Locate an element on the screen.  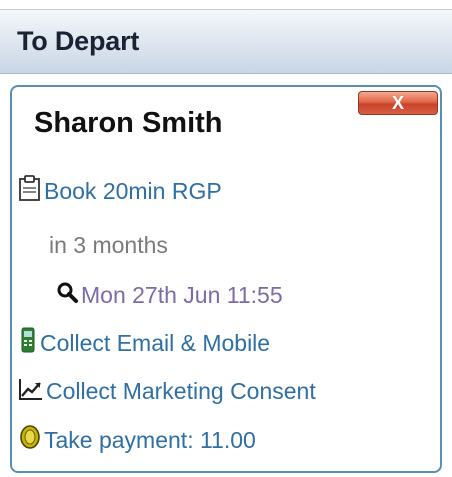
marketing-consent-action: Collect Marketing Consent is located at coordinates (167, 391).